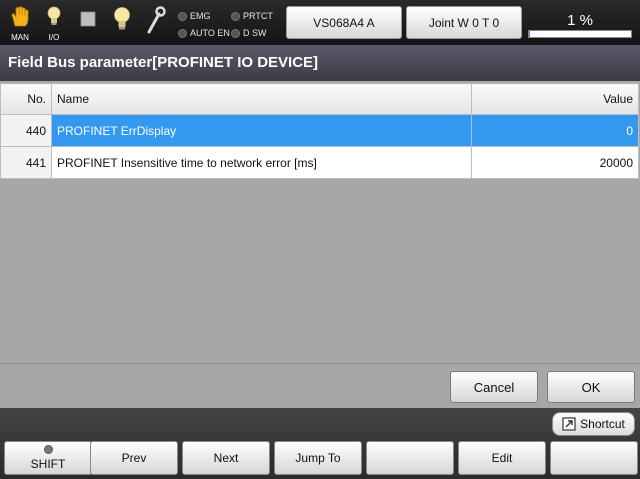  What do you see at coordinates (204, 33) in the screenshot?
I see `auto-en-indicator: AUTO EN` at bounding box center [204, 33].